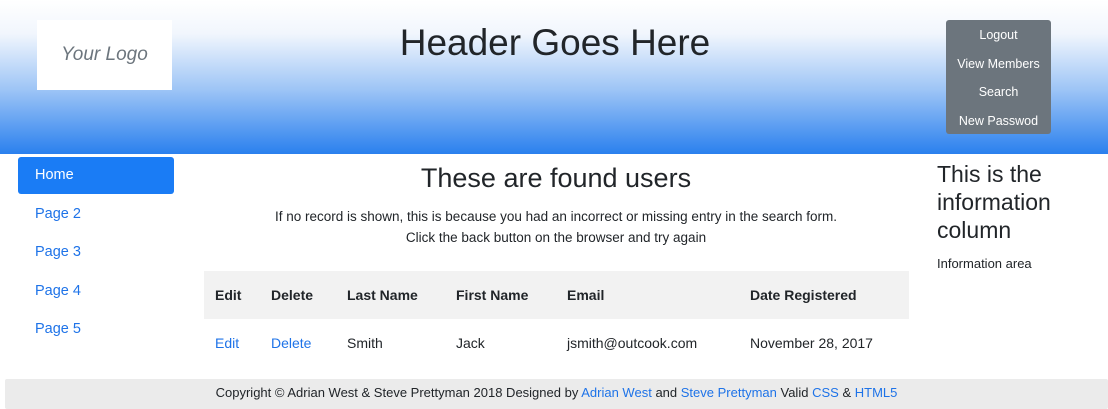 The image size is (1108, 409). I want to click on column-header-last-name: Last Name, so click(382, 295).